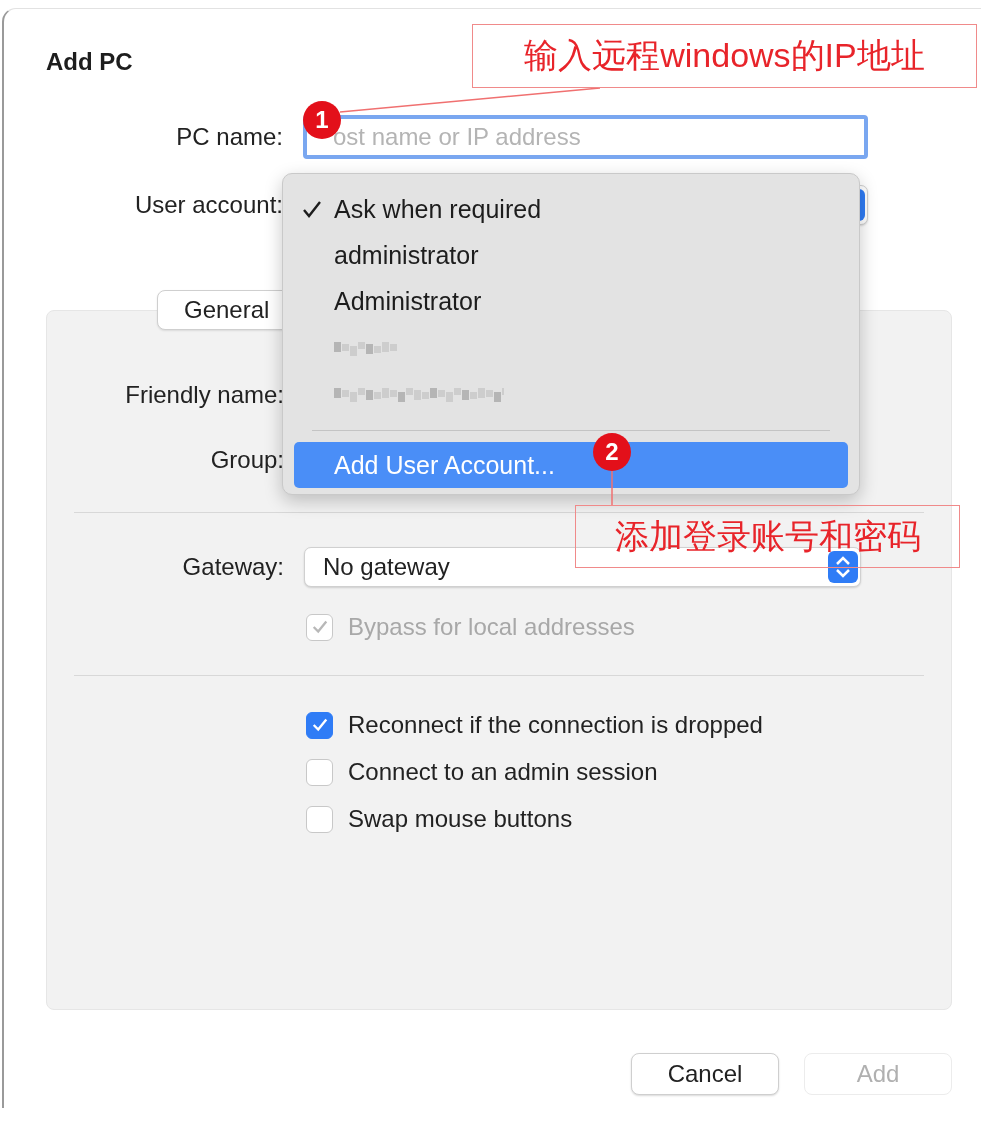 This screenshot has width=981, height=1128. What do you see at coordinates (491, 627) in the screenshot?
I see `checkbox-label: Bypass for local addresses` at bounding box center [491, 627].